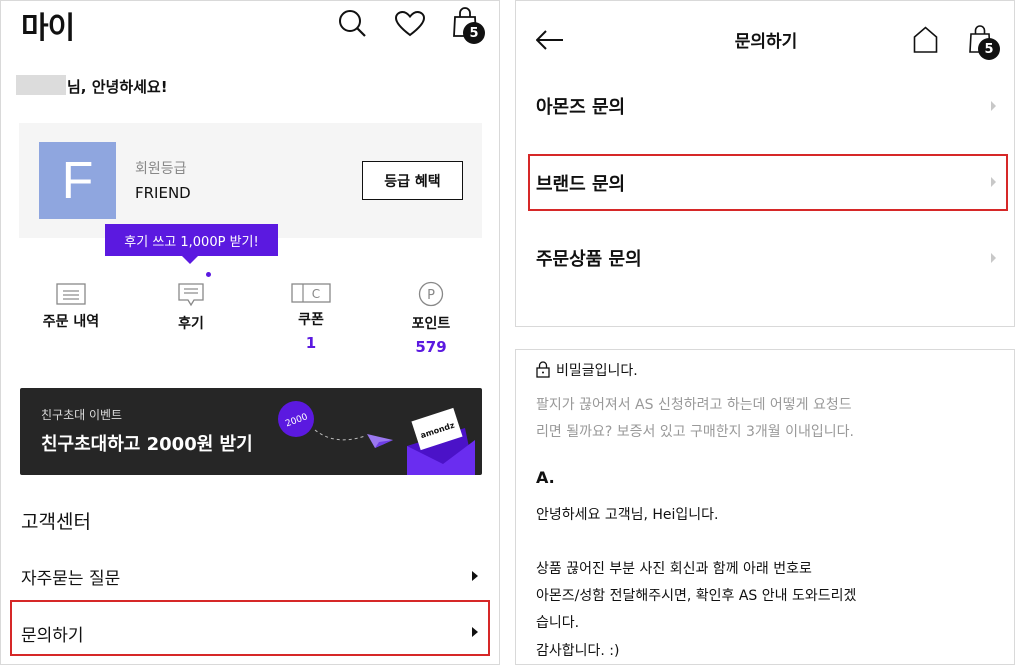 The width and height of the screenshot is (1015, 665). I want to click on question-line: 리면 될까요? 보증서 있고 구매한지 3개월 이내입니다., so click(695, 432).